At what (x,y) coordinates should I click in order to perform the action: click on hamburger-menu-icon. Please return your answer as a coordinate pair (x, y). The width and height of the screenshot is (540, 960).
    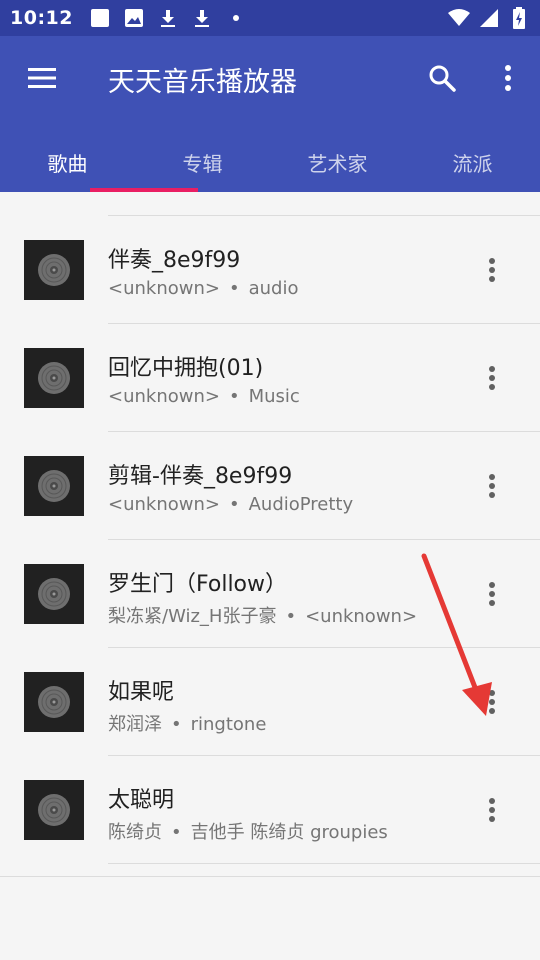
    Looking at the image, I should click on (42, 78).